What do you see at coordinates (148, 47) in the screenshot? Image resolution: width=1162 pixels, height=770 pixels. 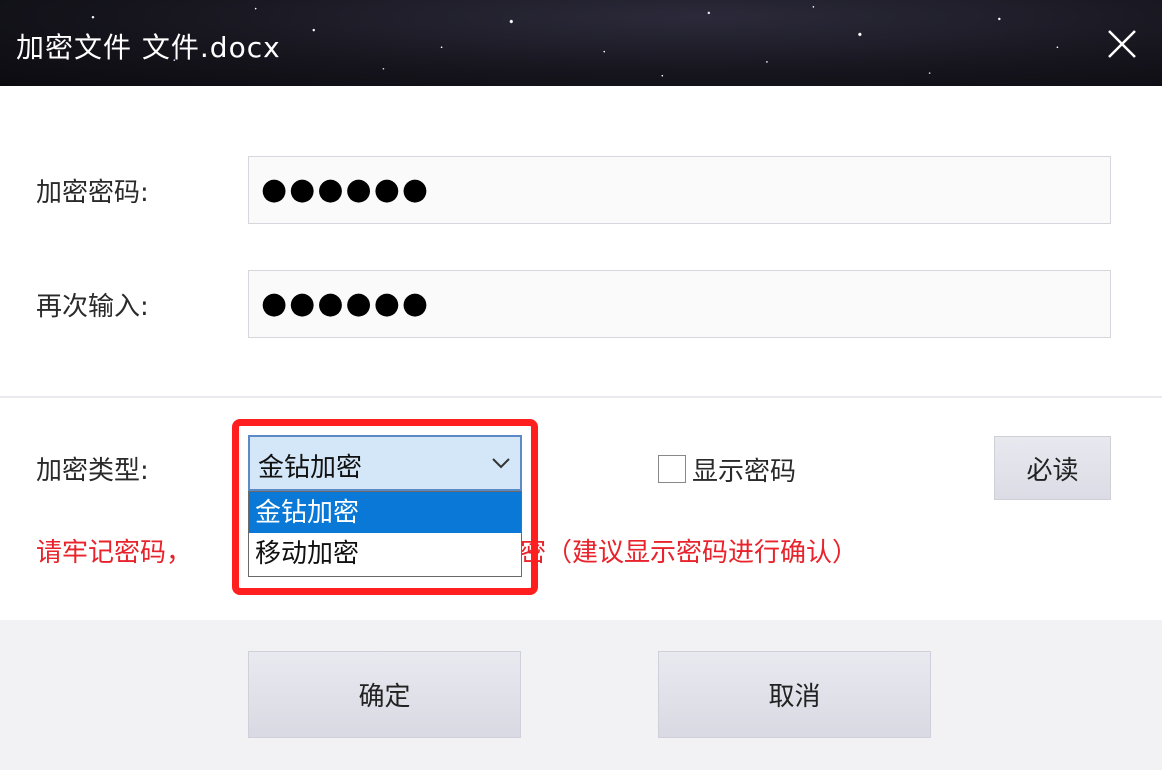 I see `window-title: 加密文件 文件.docx` at bounding box center [148, 47].